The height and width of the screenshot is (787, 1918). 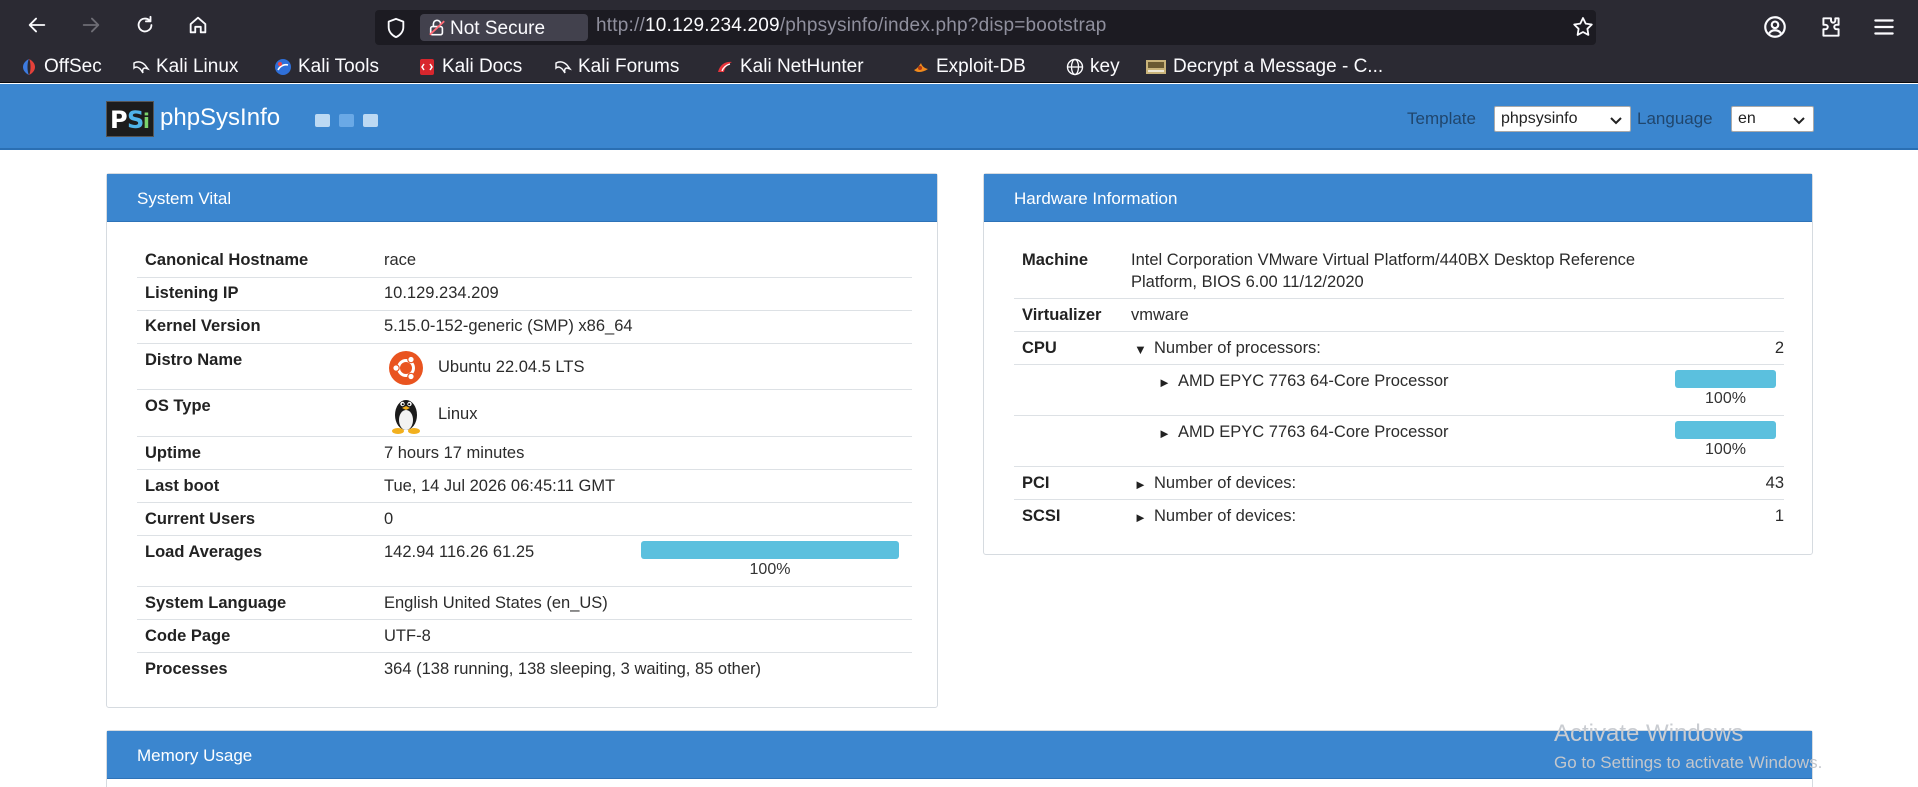 What do you see at coordinates (770, 550) in the screenshot?
I see `load-progress-bar` at bounding box center [770, 550].